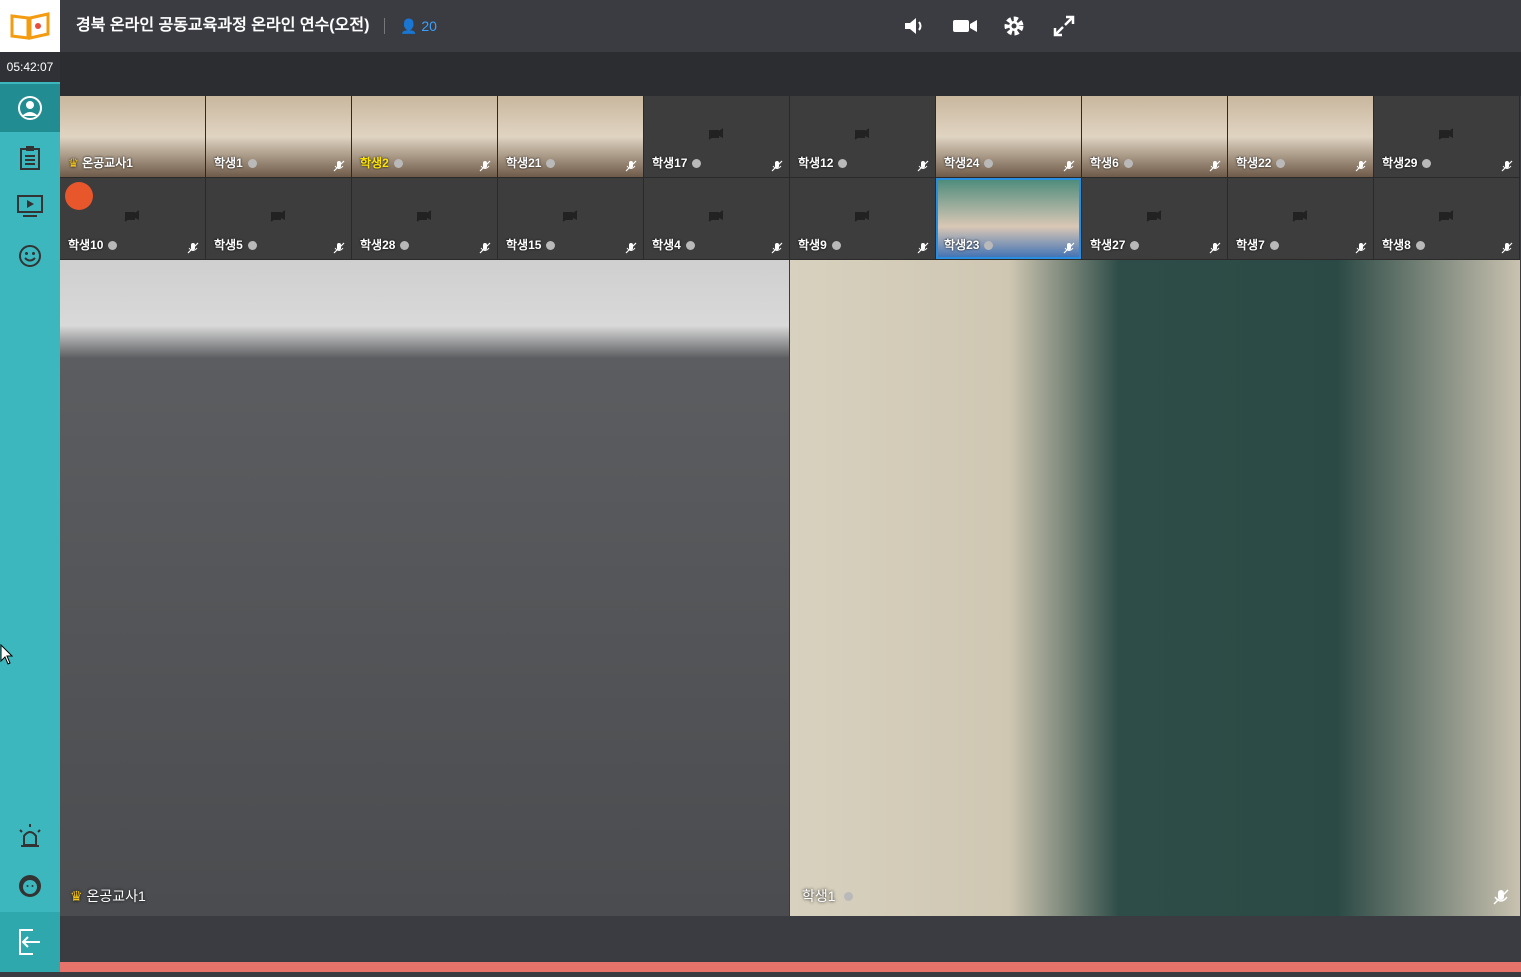 The image size is (1521, 977). Describe the element at coordinates (228, 245) in the screenshot. I see `participant-name: 학생5` at that location.